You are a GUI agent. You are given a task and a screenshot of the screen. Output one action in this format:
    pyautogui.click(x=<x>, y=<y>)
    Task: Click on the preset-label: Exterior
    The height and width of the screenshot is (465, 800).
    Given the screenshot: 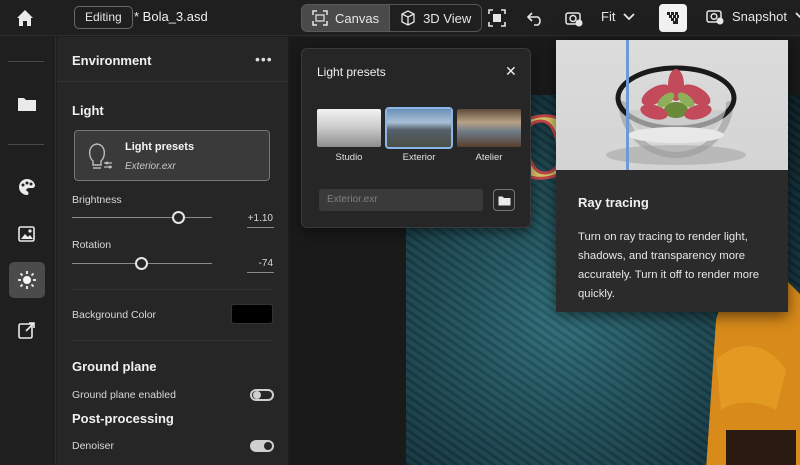 What is the action you would take?
    pyautogui.click(x=419, y=157)
    